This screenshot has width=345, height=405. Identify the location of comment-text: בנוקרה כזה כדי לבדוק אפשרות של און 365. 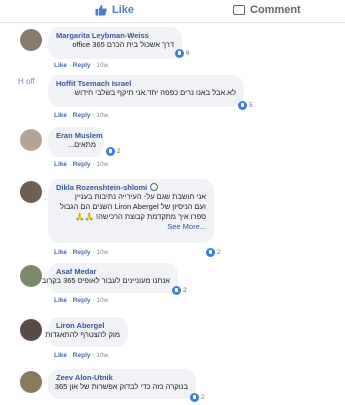
(121, 386).